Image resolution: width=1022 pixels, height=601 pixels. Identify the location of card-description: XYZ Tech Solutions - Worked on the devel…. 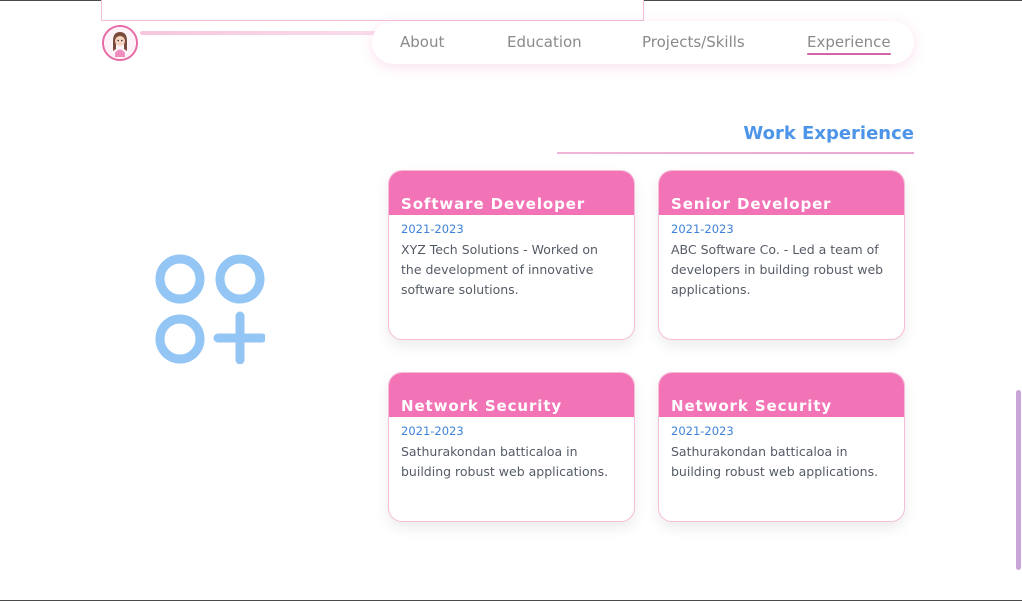
(499, 269).